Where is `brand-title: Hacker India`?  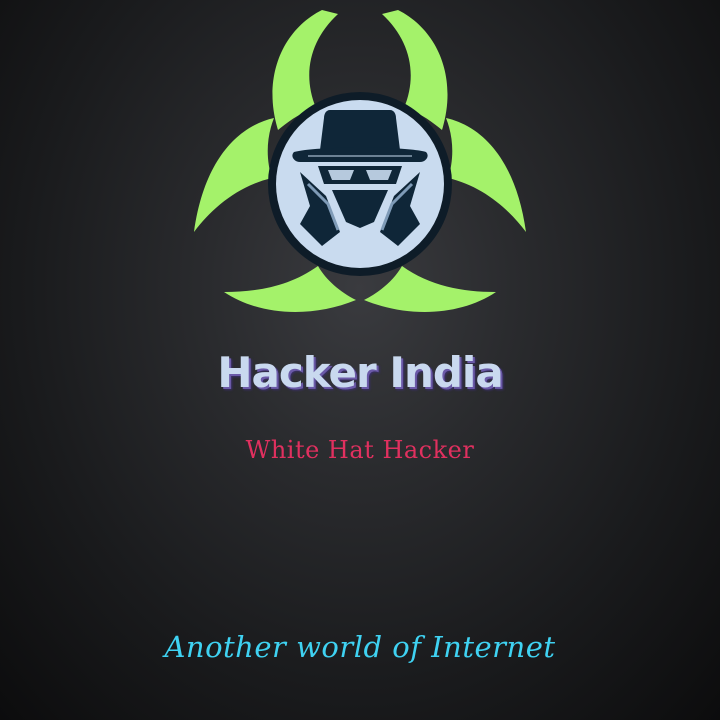 brand-title: Hacker India is located at coordinates (360, 372).